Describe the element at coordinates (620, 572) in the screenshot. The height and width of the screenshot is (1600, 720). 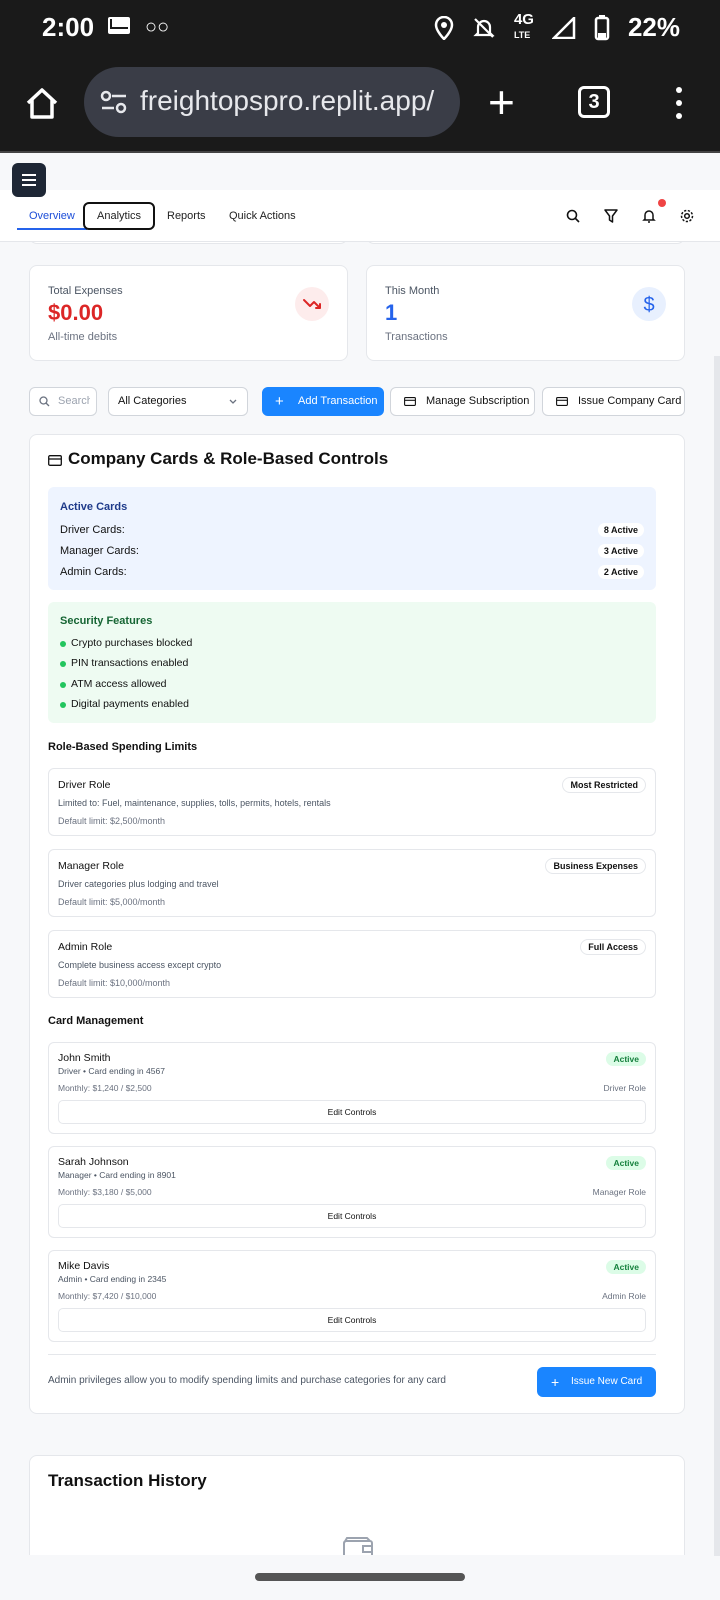
I see `active-row-badge: 2 Active` at that location.